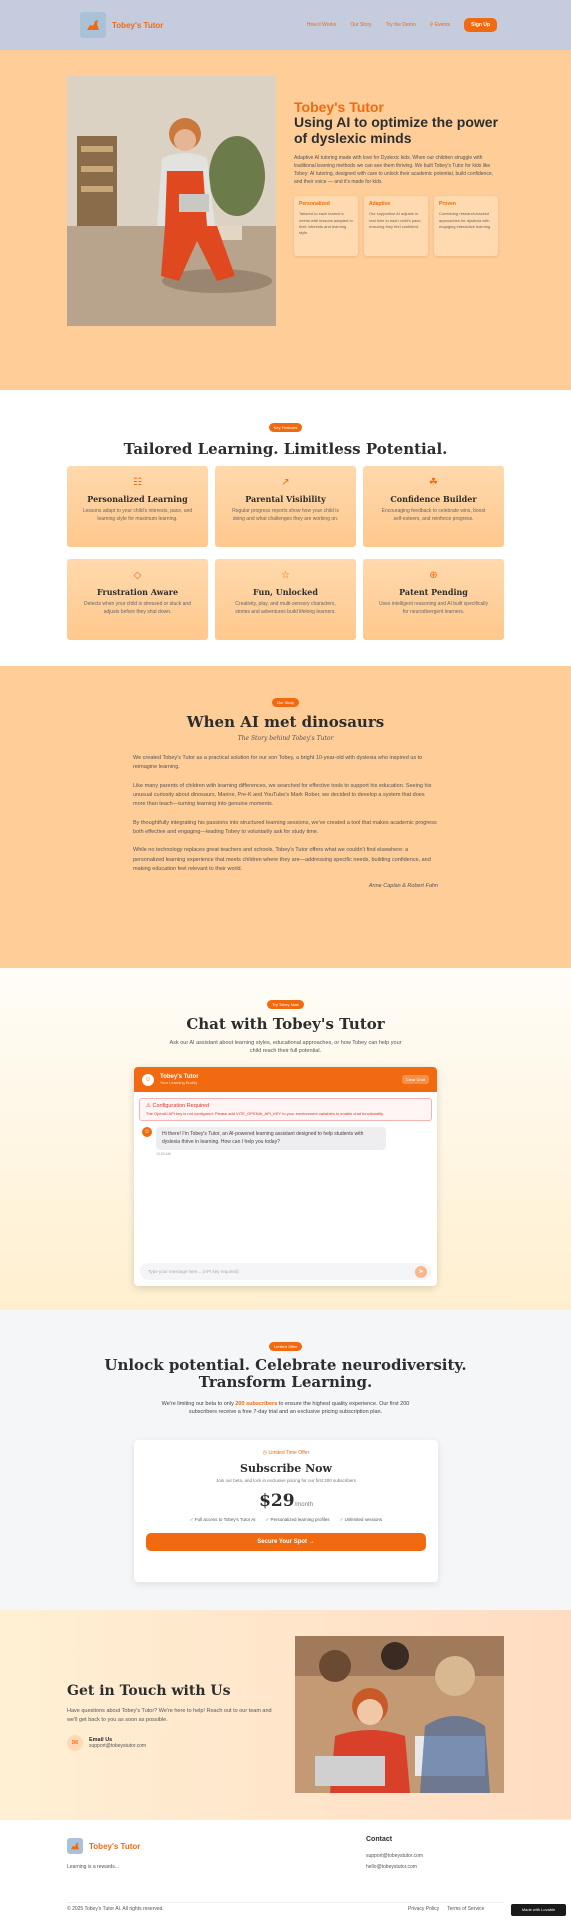  I want to click on brand-logo: Tobey's Tutor, so click(121, 25).